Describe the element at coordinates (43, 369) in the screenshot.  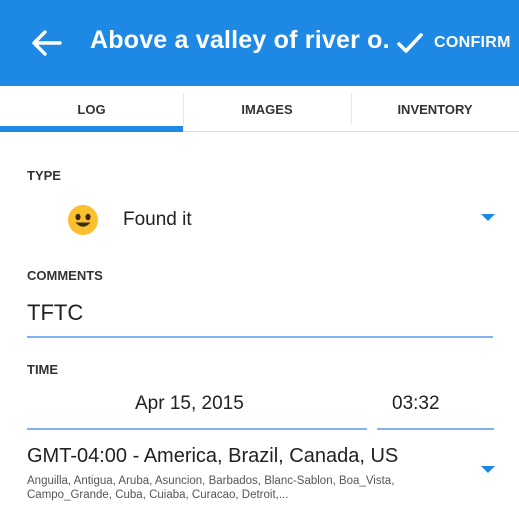
I see `time-label: TIME` at that location.